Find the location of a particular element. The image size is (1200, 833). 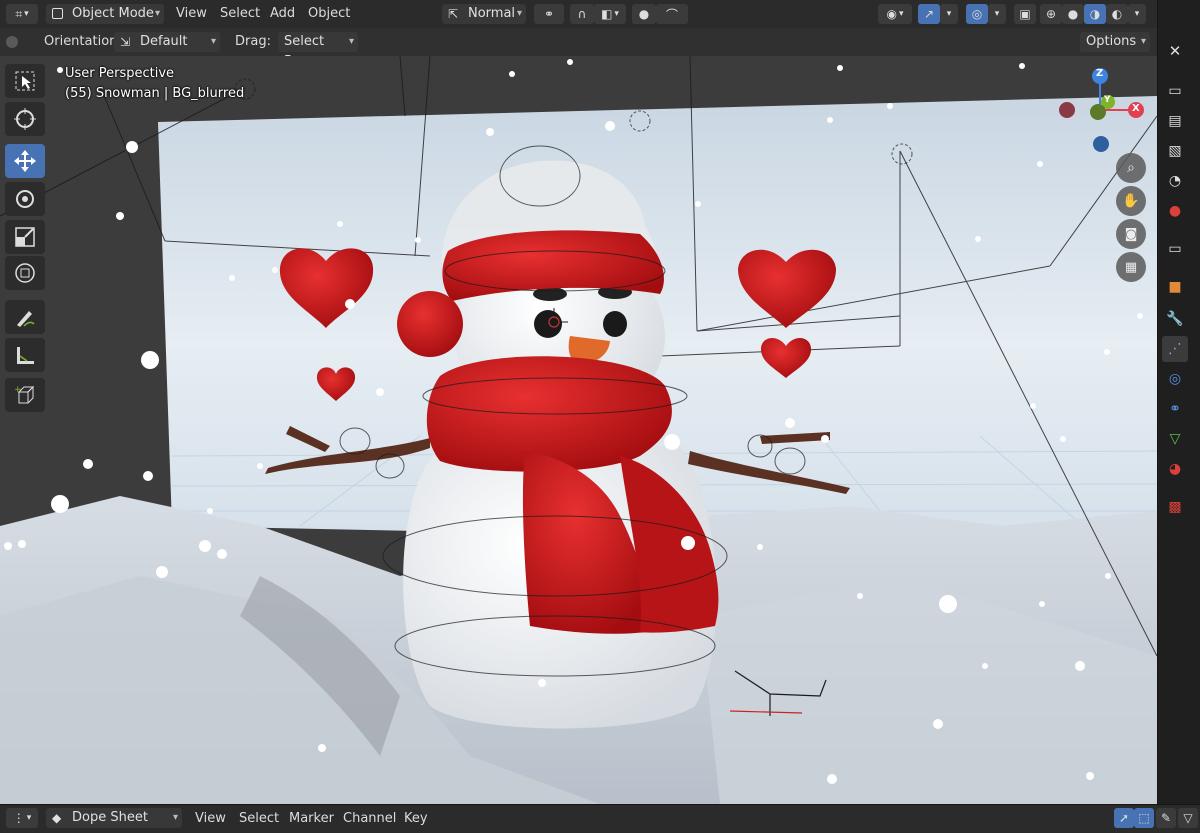

wireframe-sphere-icon: ⊕ is located at coordinates (1051, 14).